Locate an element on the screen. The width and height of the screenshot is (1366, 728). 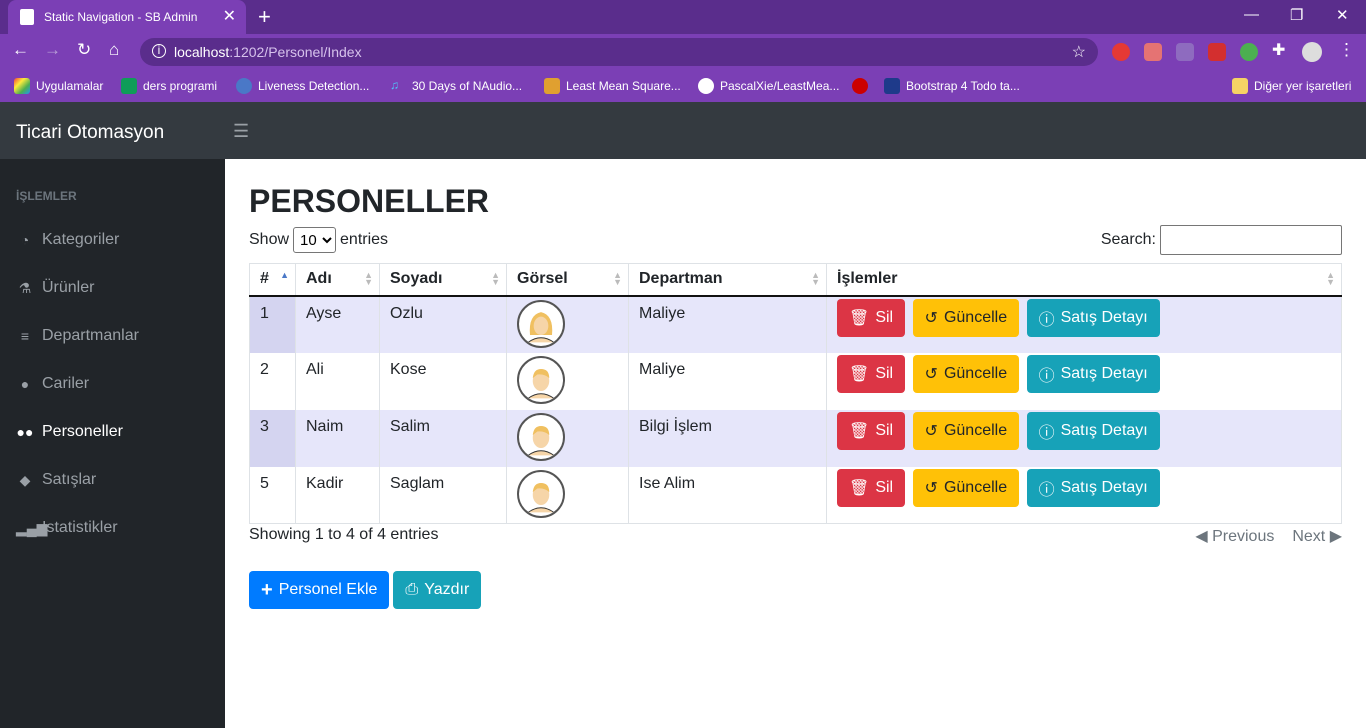
cell-first-name: Ayse is located at coordinates (337, 324).